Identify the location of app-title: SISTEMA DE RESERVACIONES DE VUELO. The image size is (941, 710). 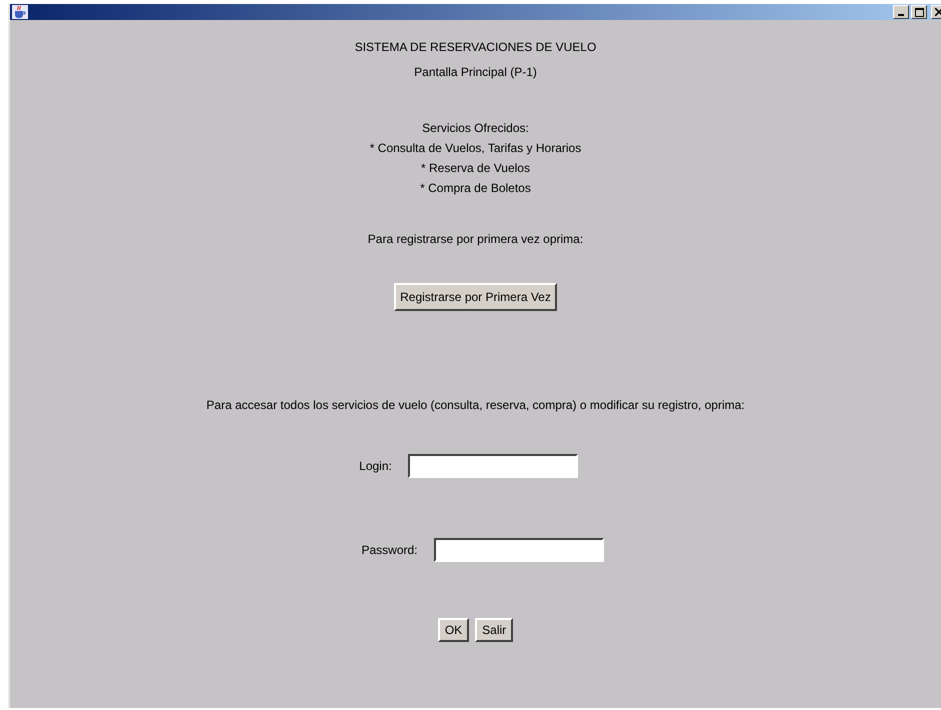
(475, 47).